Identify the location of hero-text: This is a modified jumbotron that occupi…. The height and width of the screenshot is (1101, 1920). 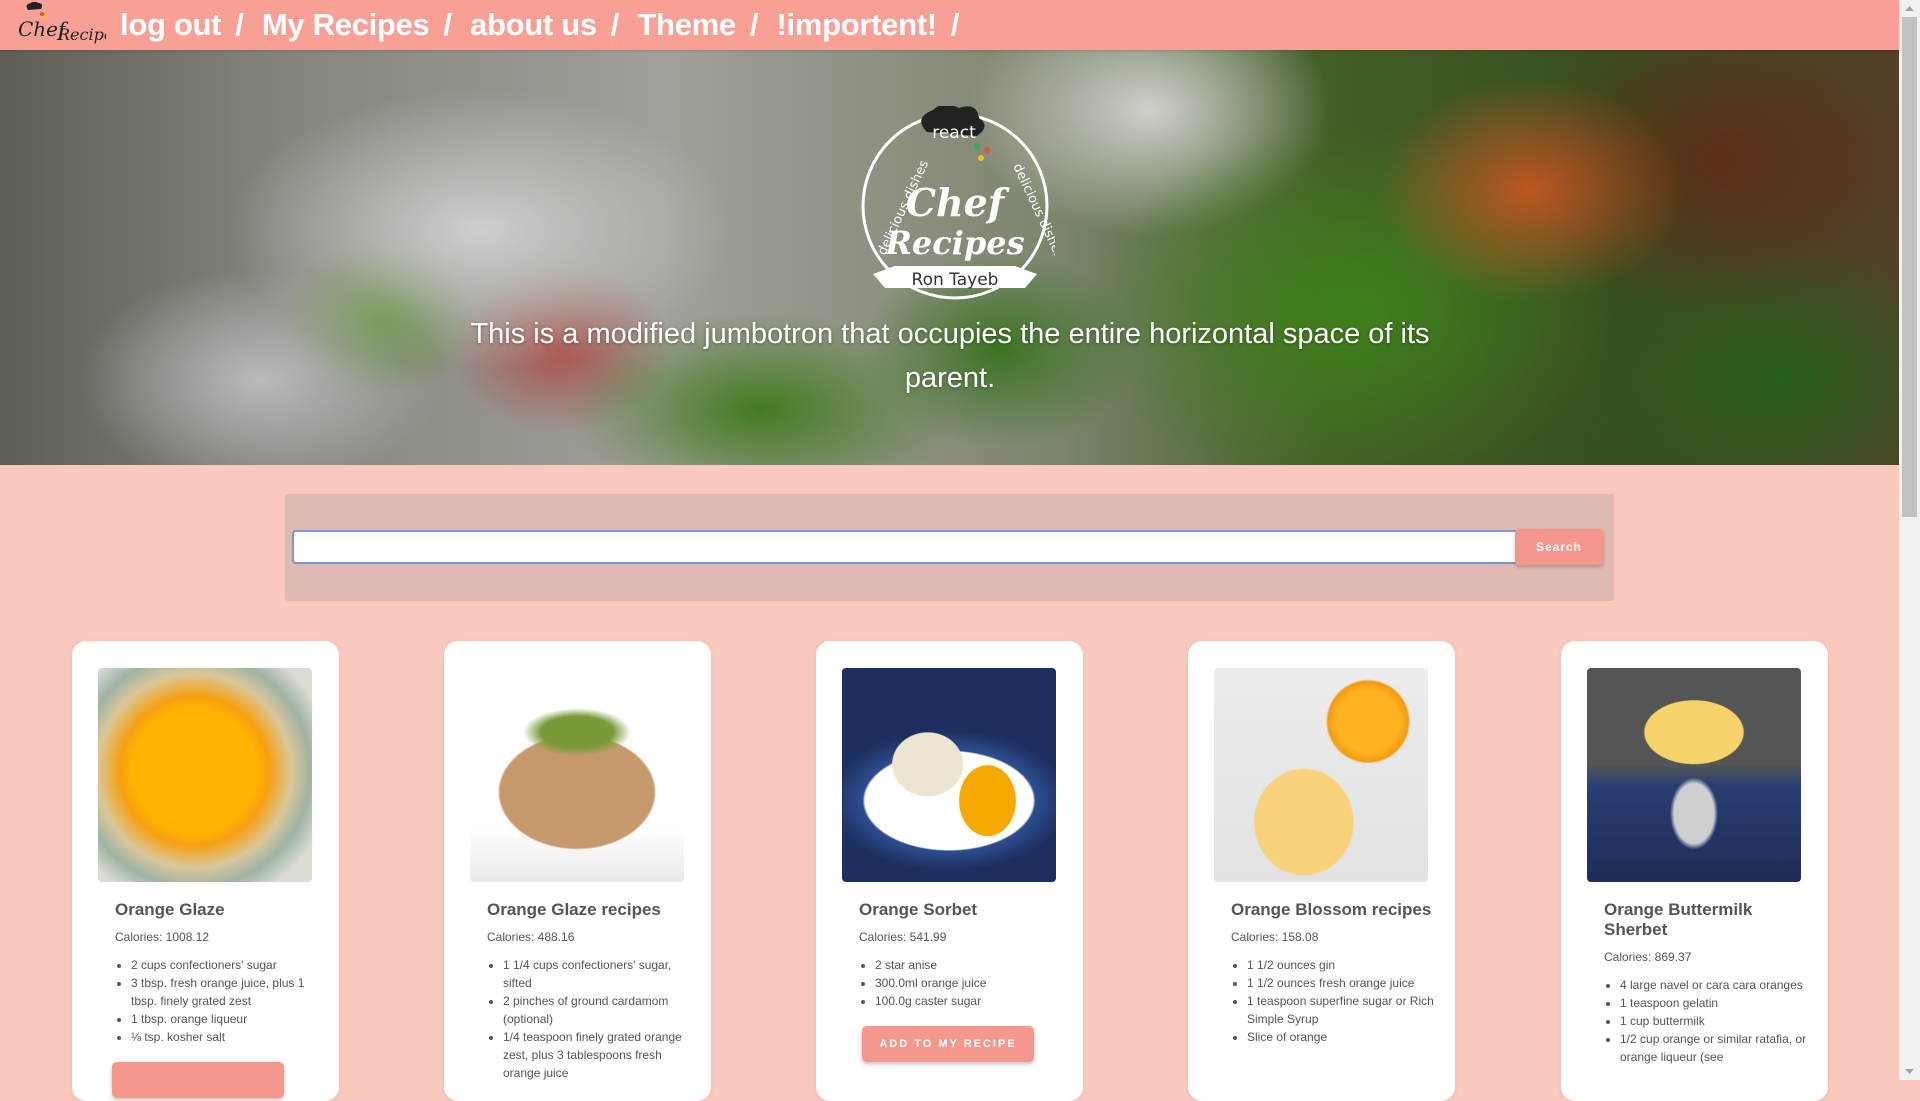
(950, 356).